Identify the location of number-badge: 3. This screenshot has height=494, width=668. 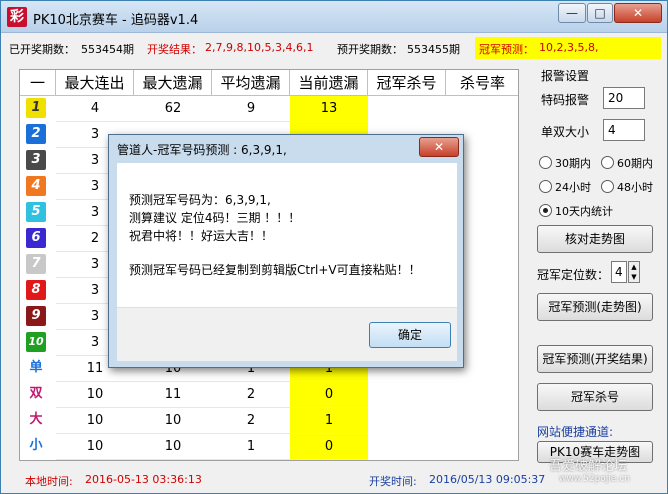
(36, 160).